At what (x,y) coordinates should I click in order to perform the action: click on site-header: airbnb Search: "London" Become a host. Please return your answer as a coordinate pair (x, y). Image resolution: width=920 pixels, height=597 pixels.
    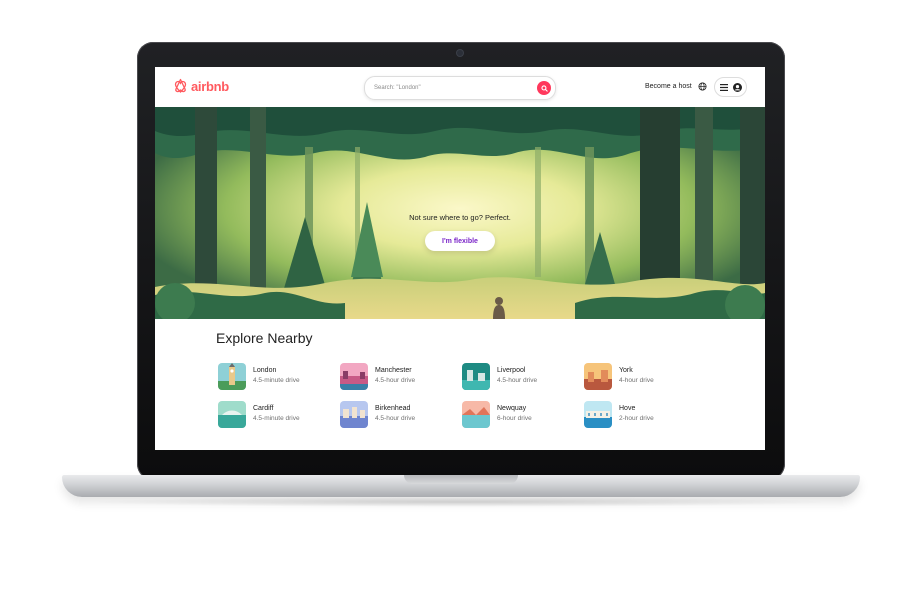
    Looking at the image, I should click on (460, 87).